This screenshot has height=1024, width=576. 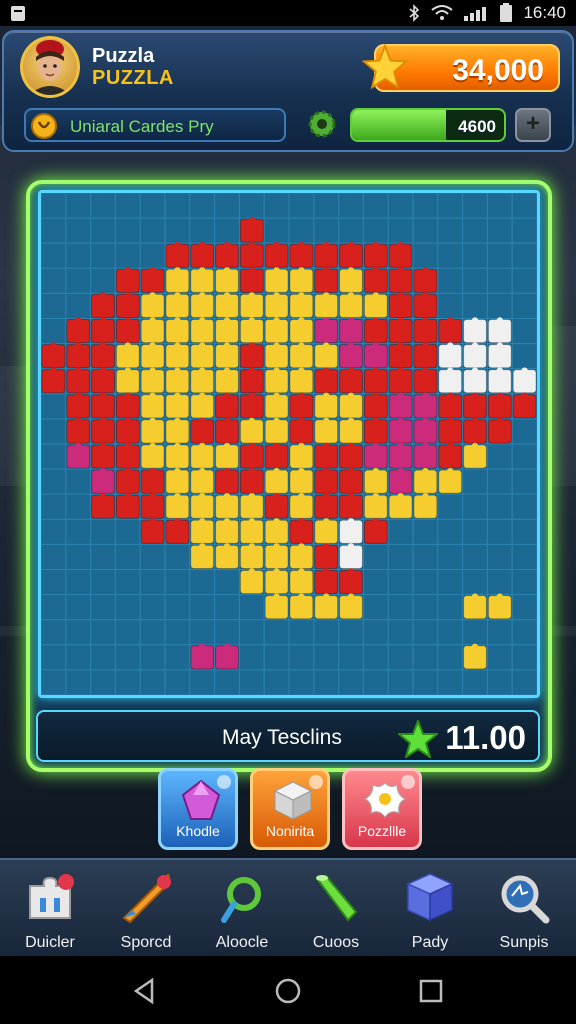 What do you see at coordinates (145, 991) in the screenshot?
I see `back-icon` at bounding box center [145, 991].